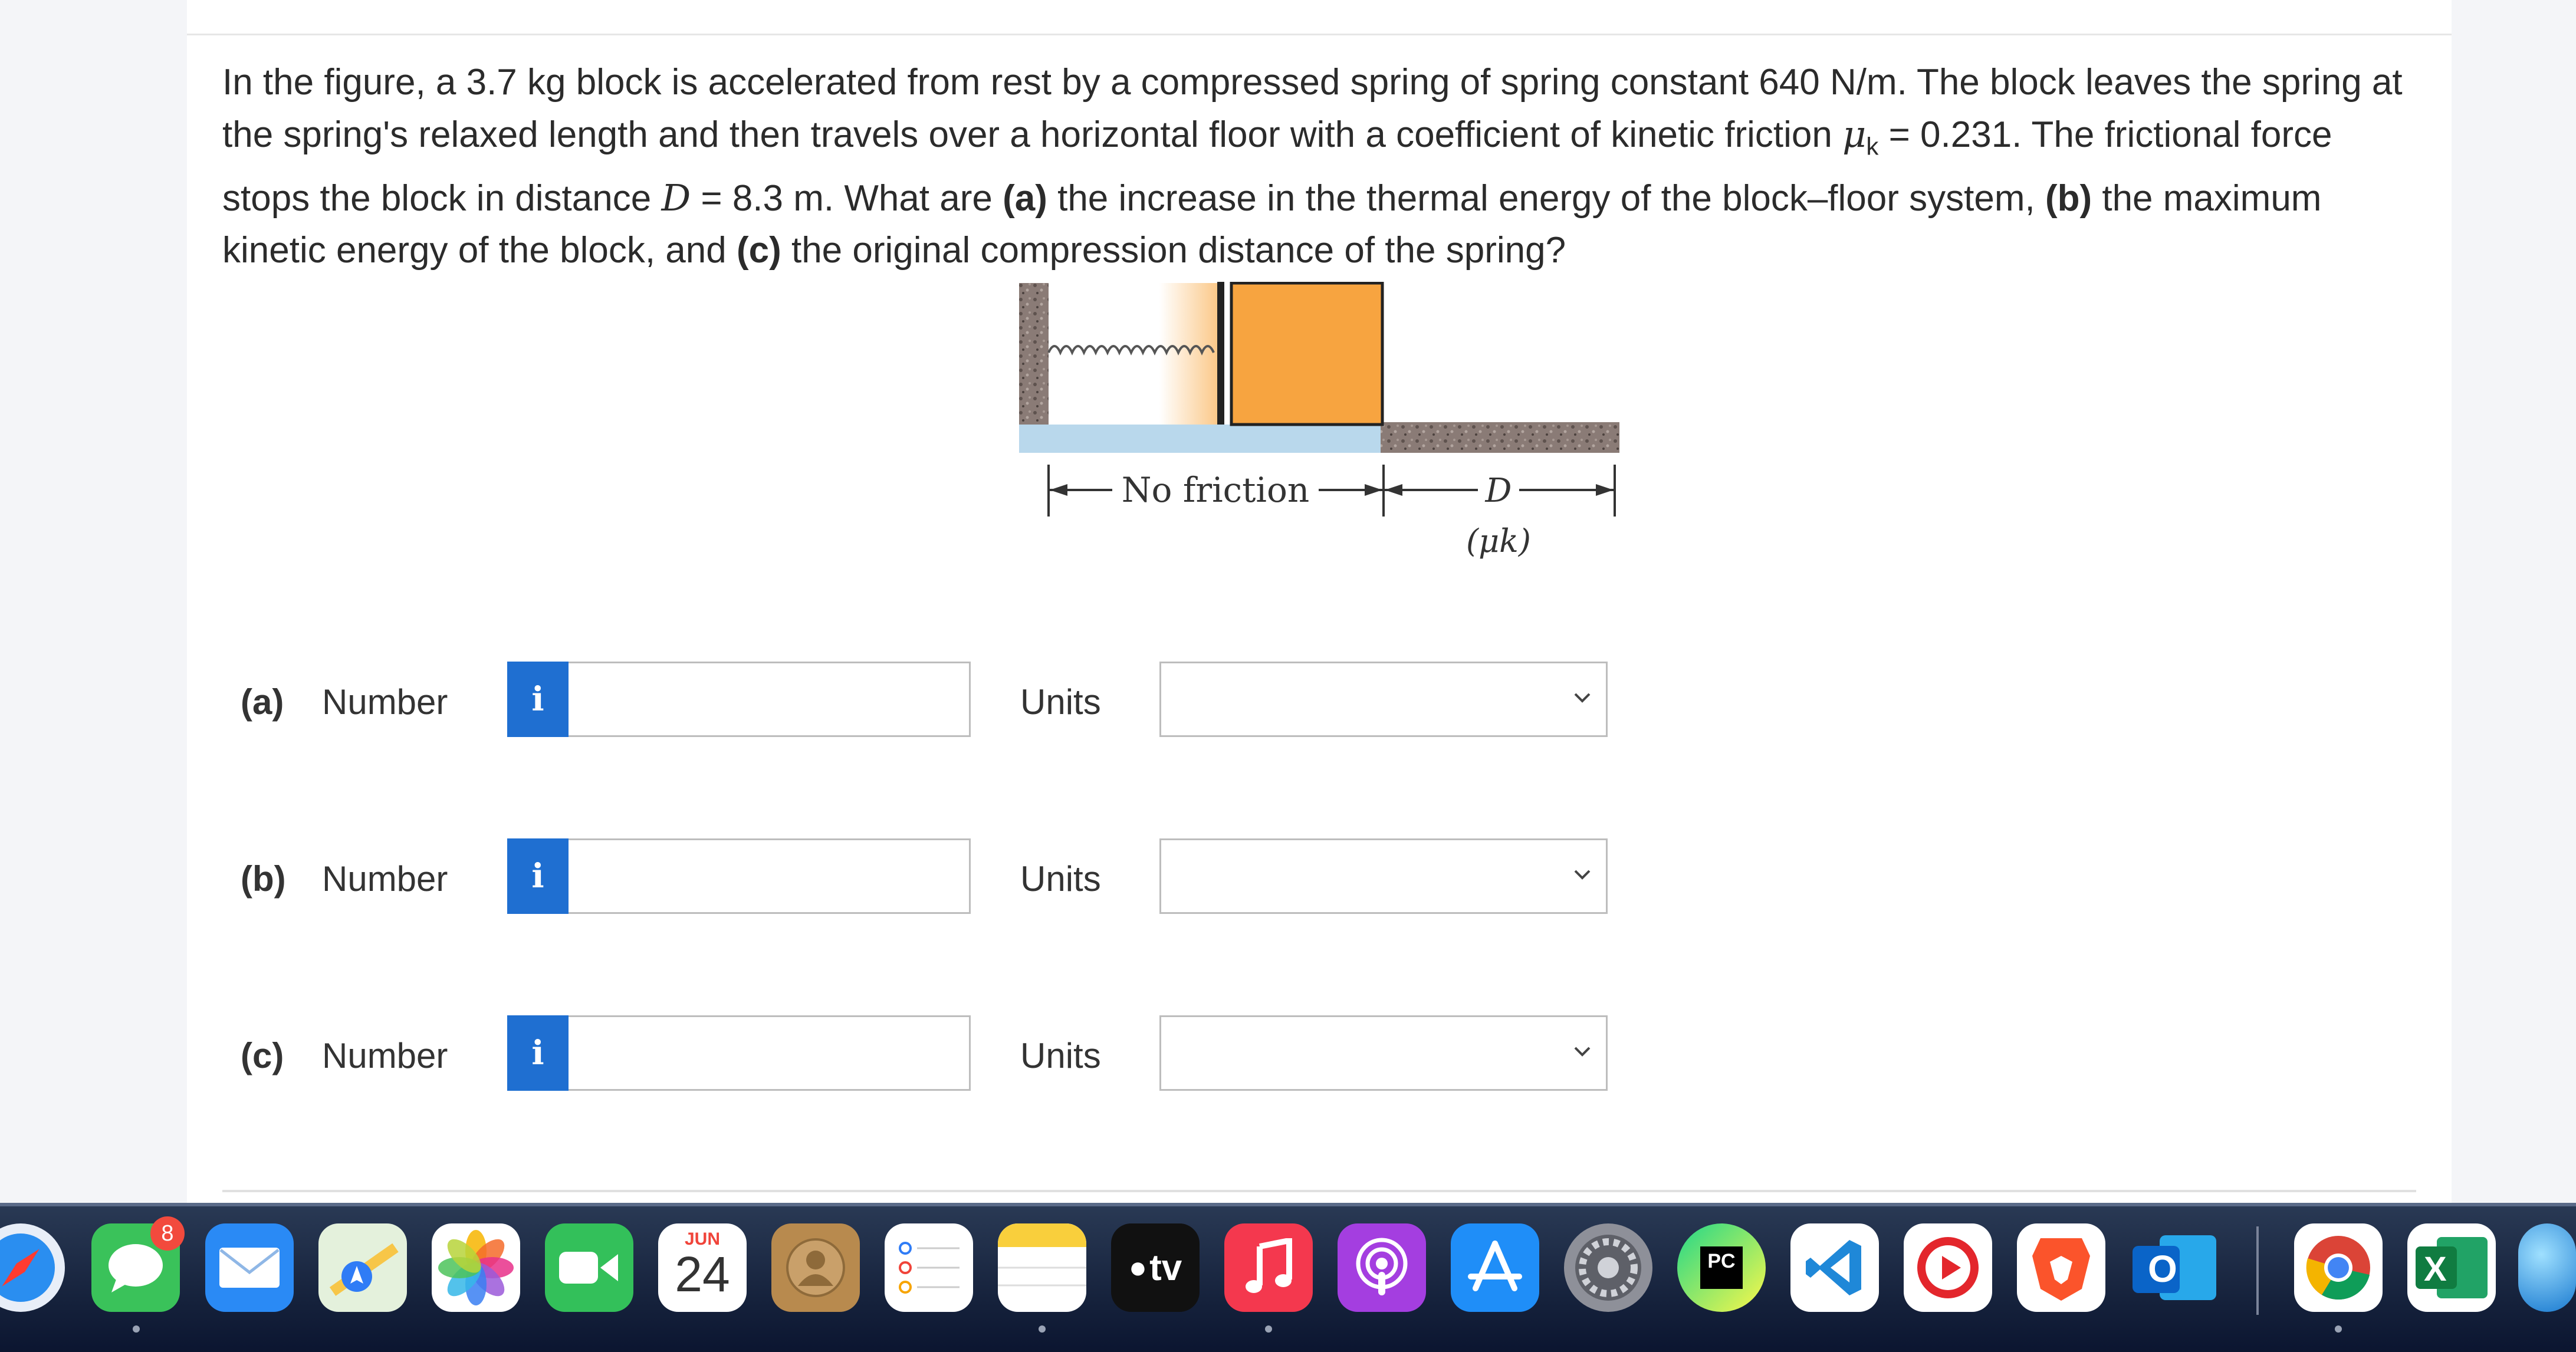  Describe the element at coordinates (1165, 1267) in the screenshot. I see `appletv-label: tv` at that location.